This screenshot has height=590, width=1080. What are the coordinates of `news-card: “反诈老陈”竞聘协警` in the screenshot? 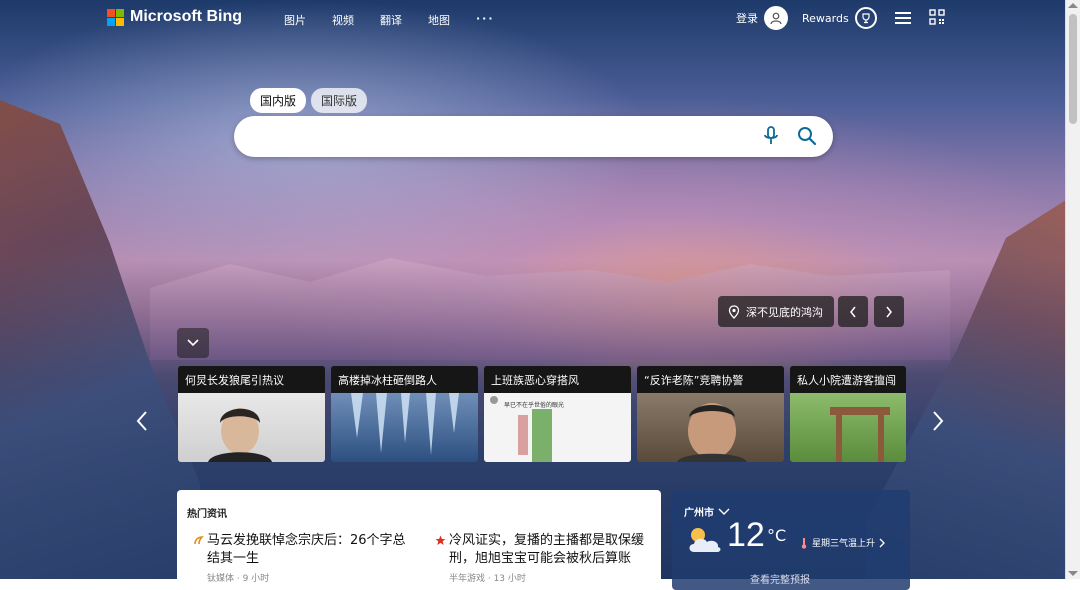 It's located at (710, 414).